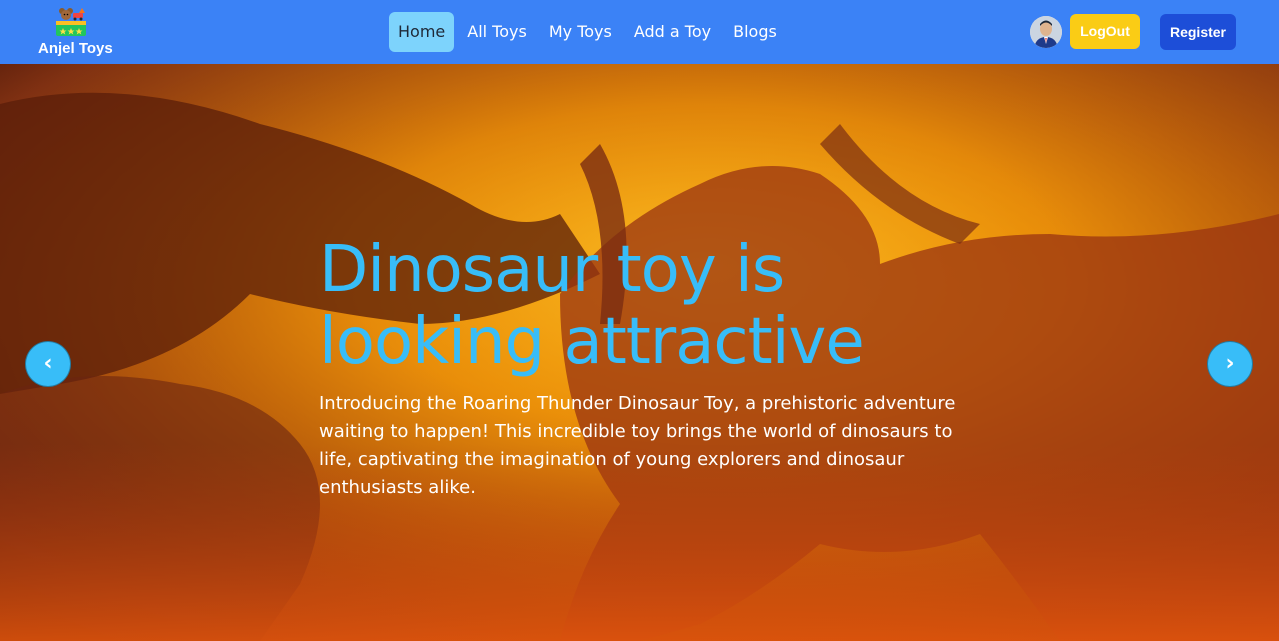  Describe the element at coordinates (497, 32) in the screenshot. I see `nav-item-all-toys: All Toys` at that location.